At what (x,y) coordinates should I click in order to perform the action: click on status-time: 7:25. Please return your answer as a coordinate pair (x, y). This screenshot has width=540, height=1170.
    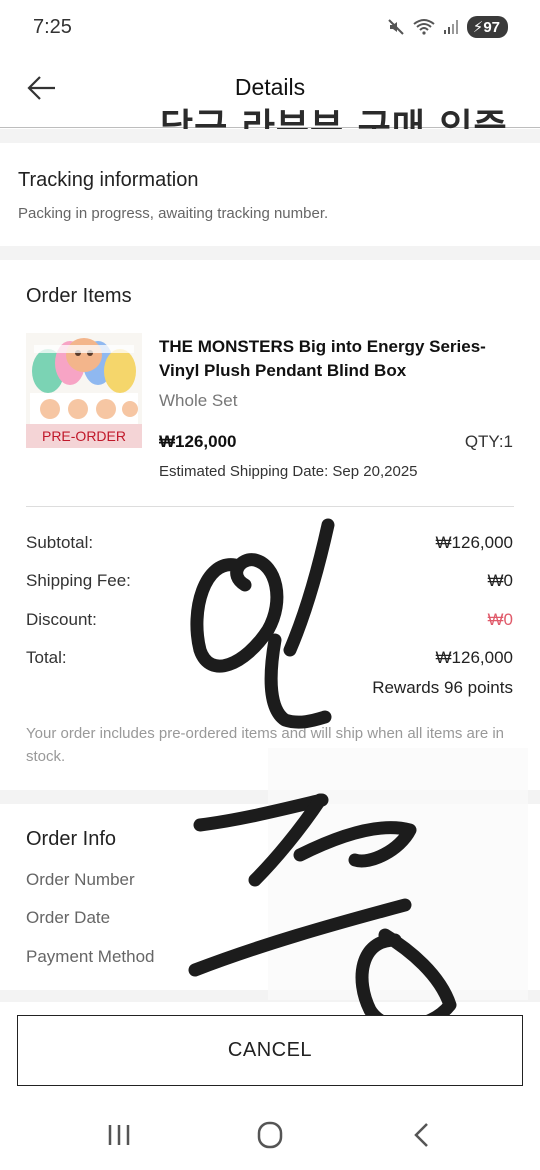
    Looking at the image, I should click on (52, 27).